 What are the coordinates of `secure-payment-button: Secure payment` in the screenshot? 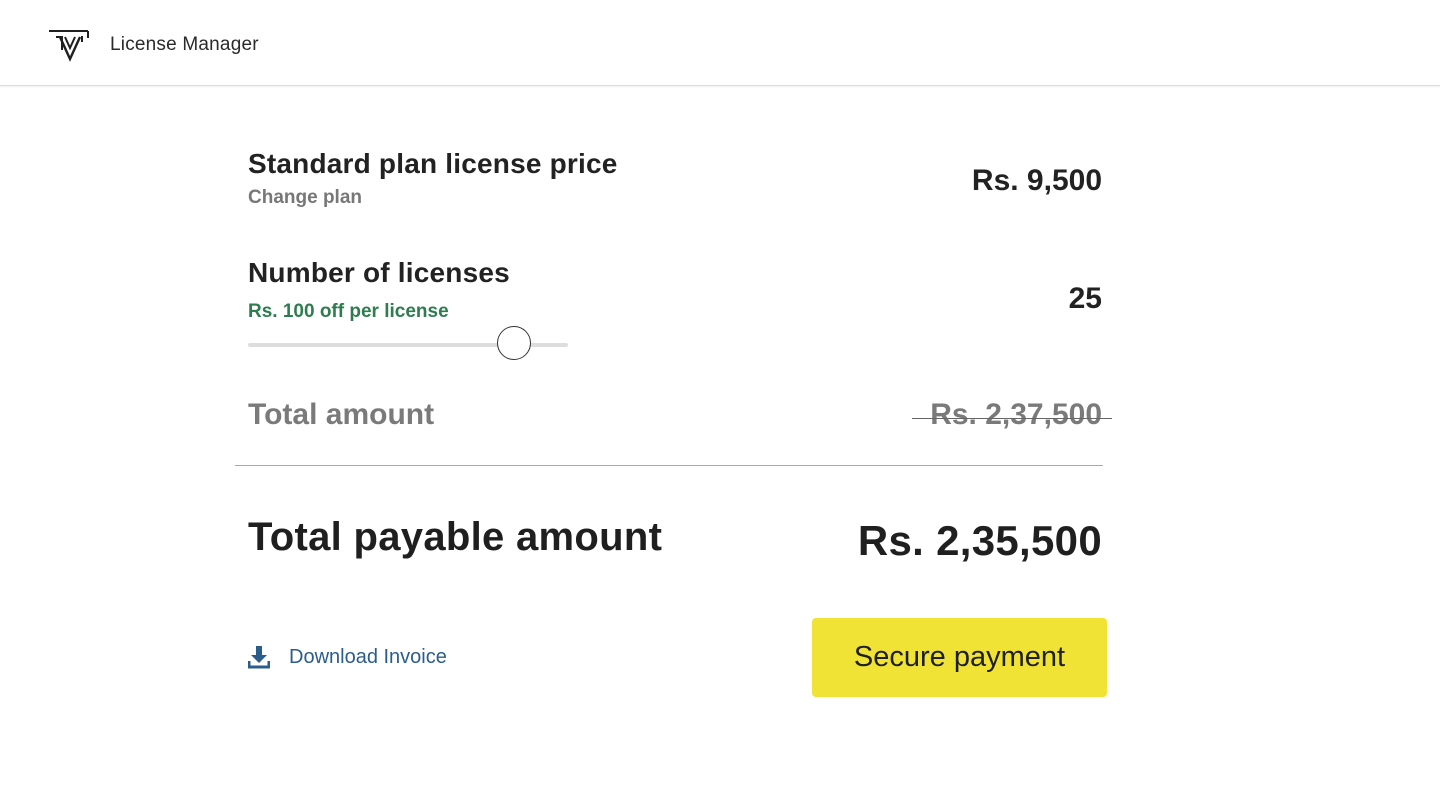 It's located at (959, 657).